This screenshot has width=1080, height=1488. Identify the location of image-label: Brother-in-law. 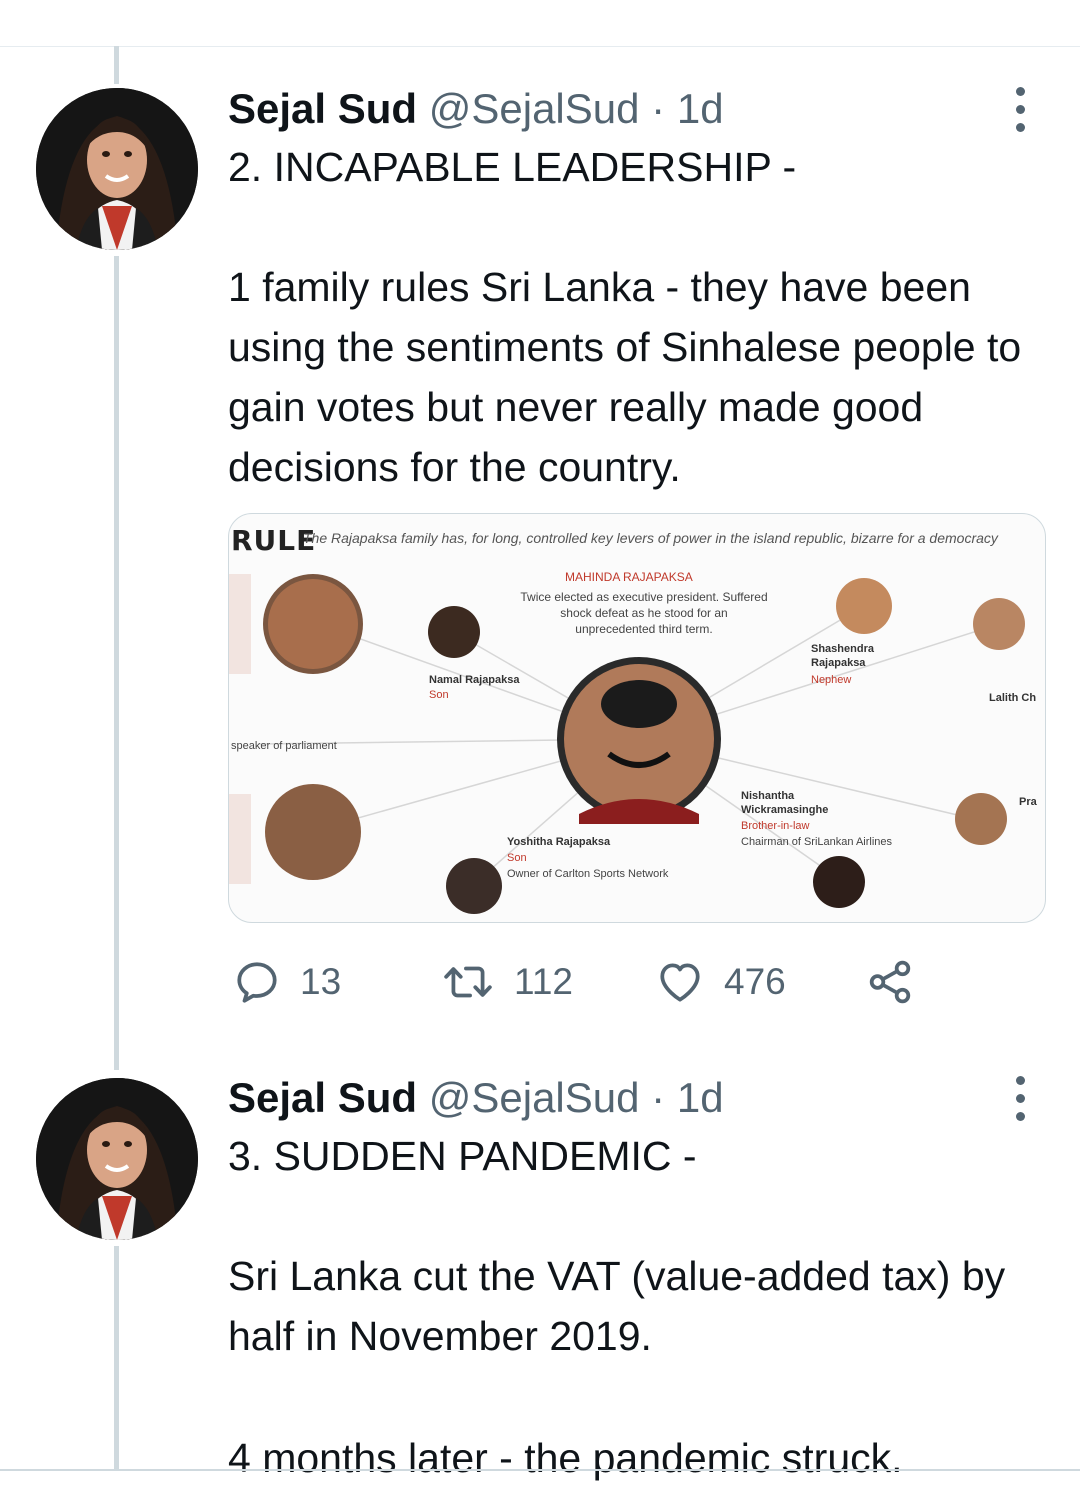
(775, 826).